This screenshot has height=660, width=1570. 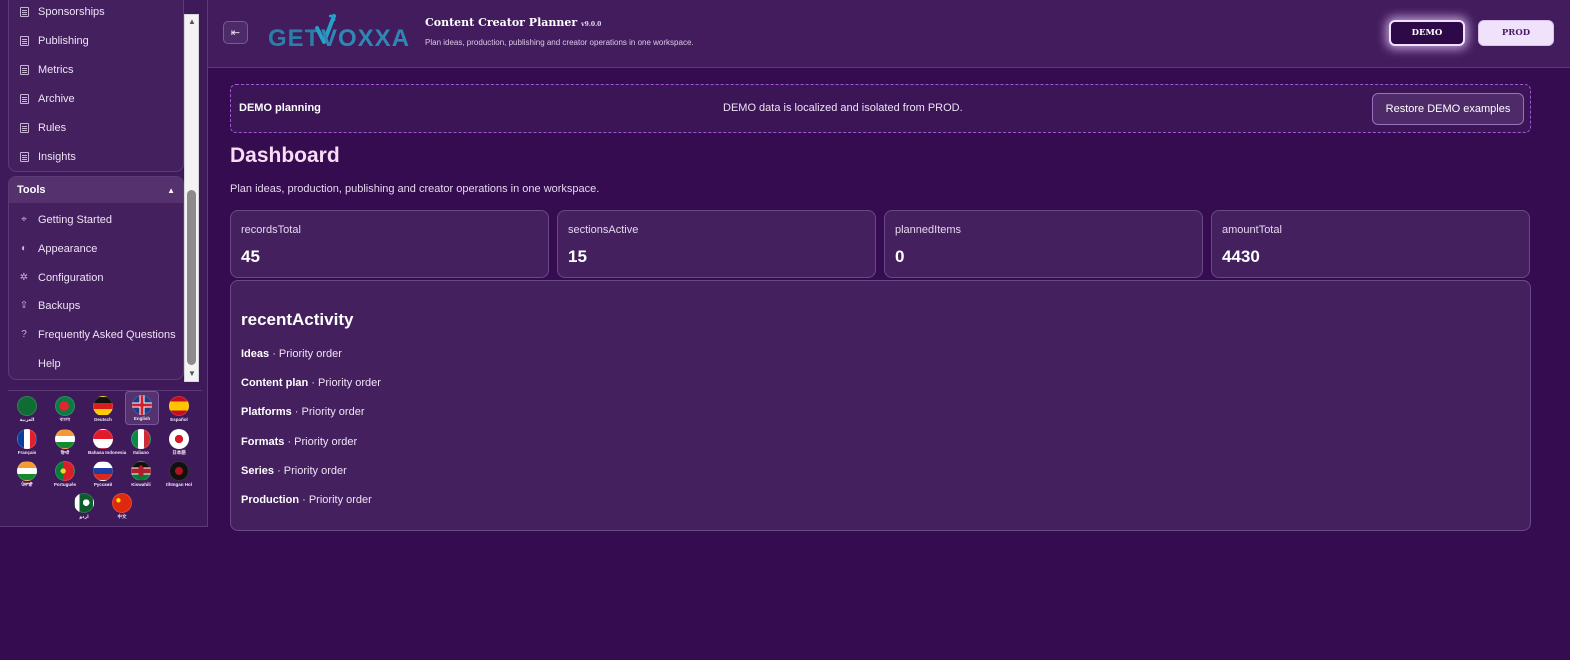 I want to click on activity-row: Series · Priority order, so click(x=294, y=471).